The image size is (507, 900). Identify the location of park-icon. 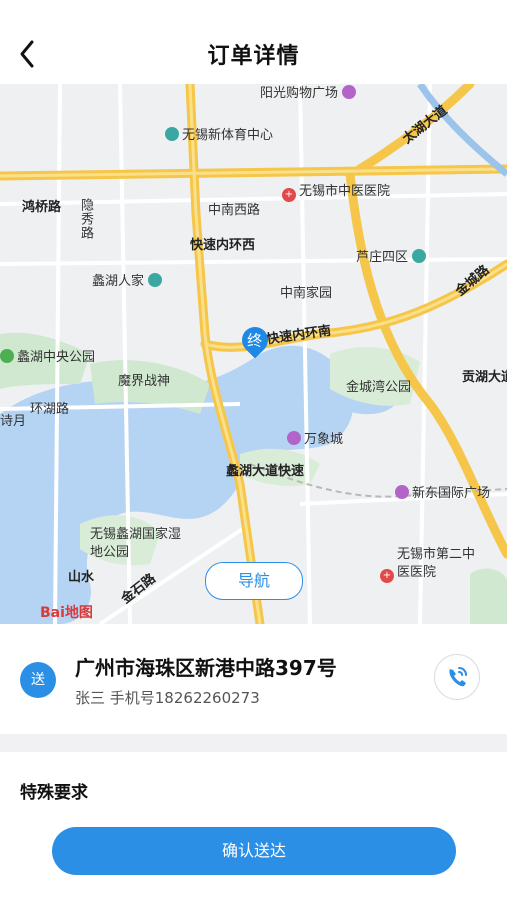
(7, 356).